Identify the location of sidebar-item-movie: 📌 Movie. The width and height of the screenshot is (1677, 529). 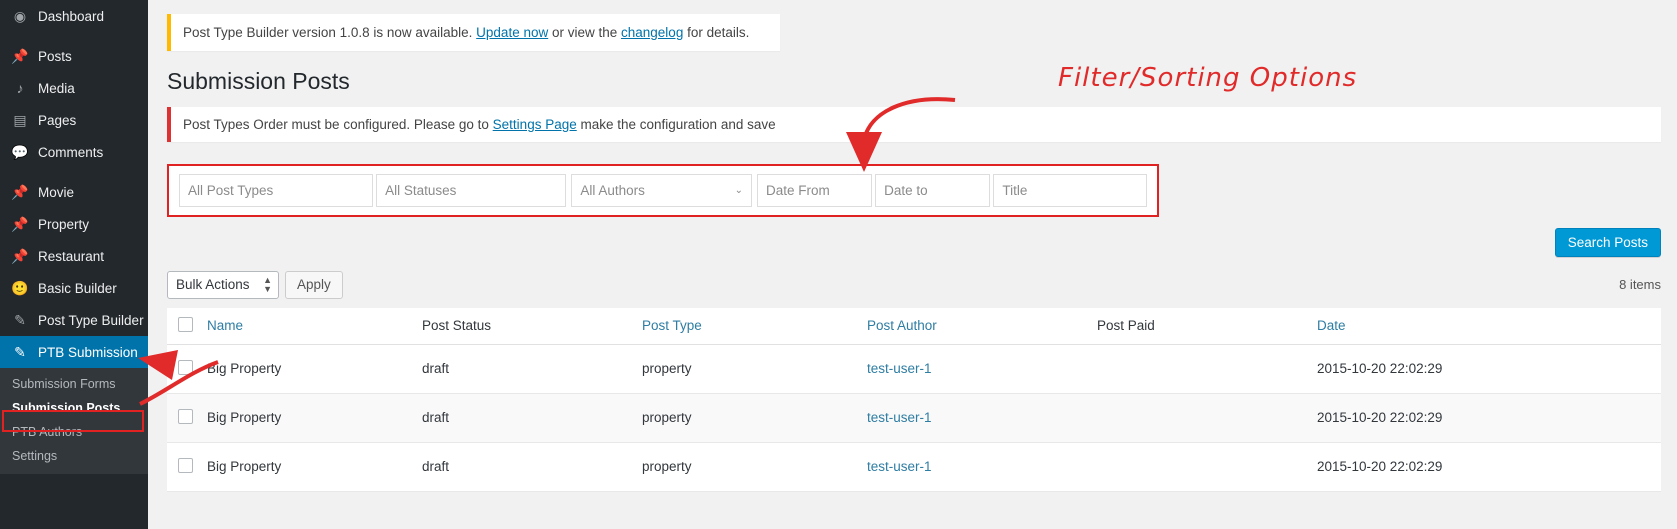
(74, 192).